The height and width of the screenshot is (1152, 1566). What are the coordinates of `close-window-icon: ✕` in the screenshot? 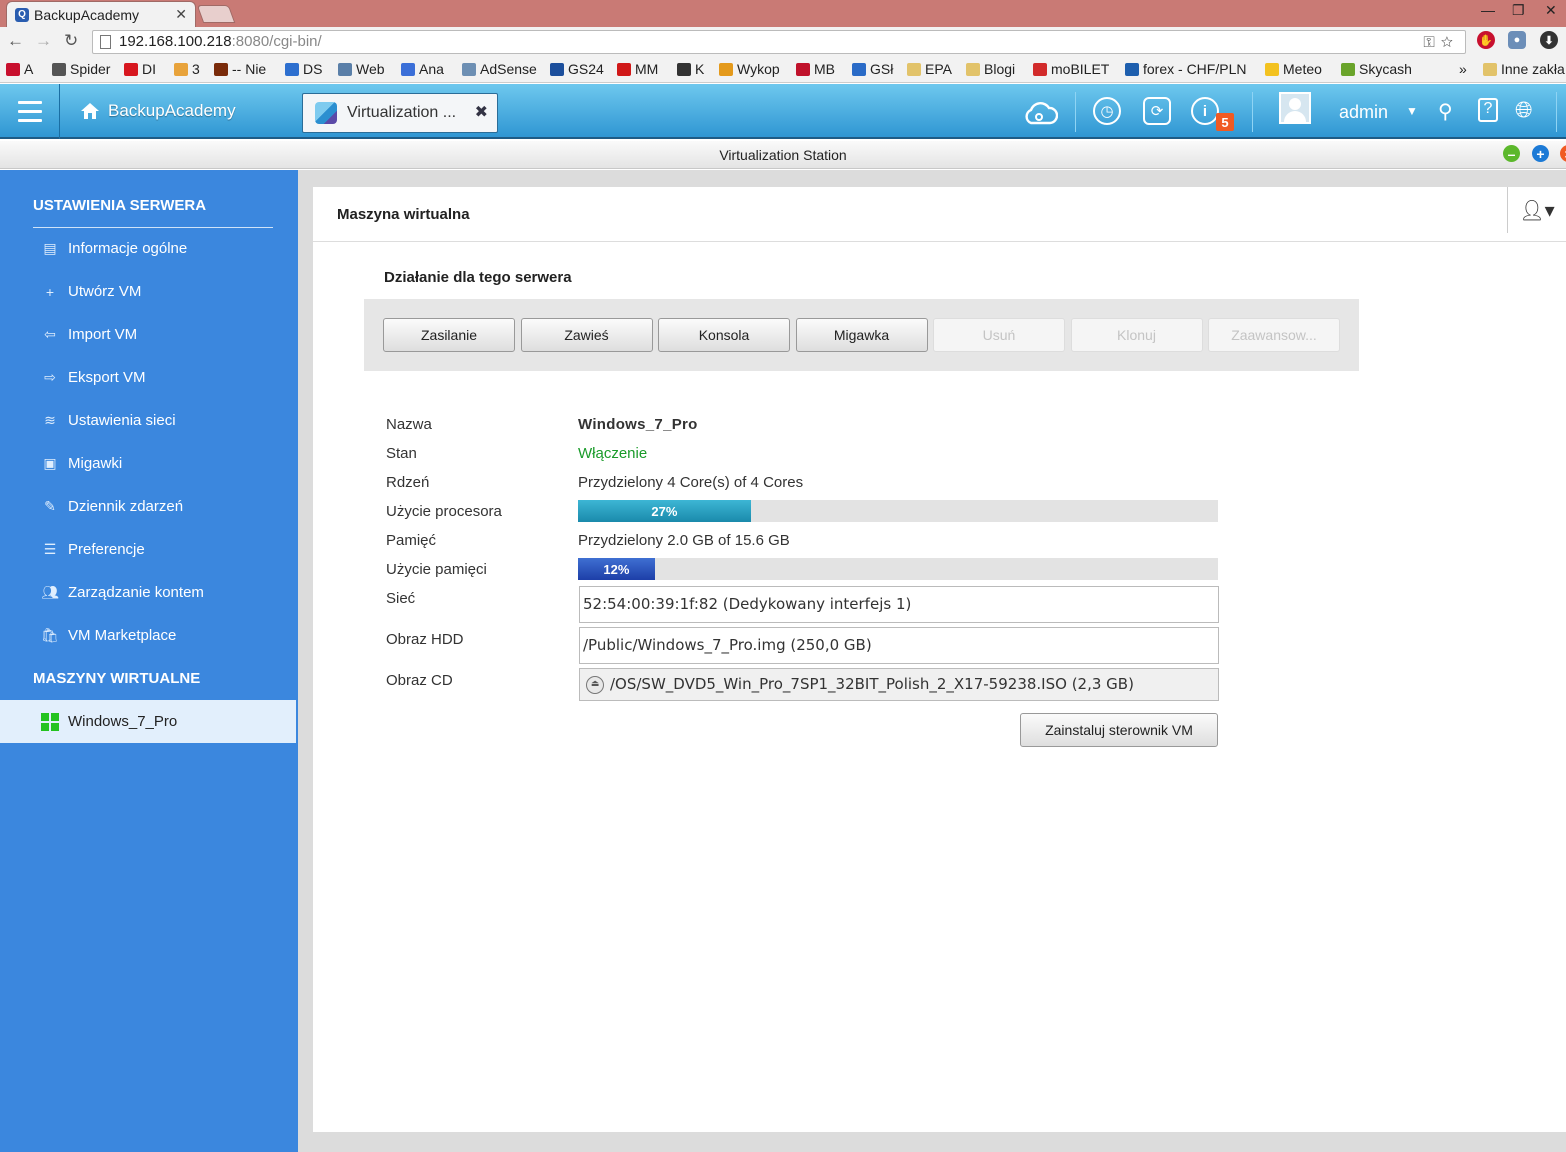 It's located at (1551, 10).